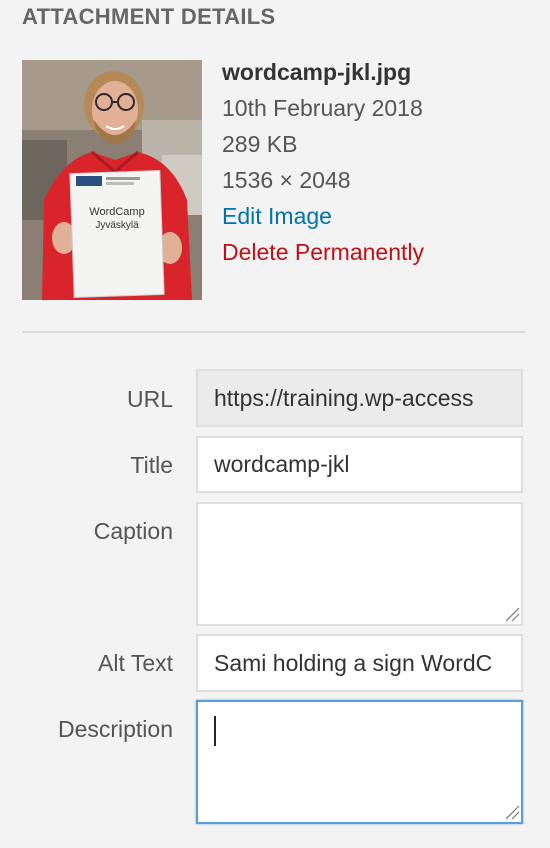 The image size is (550, 848). I want to click on title-label: Title, so click(151, 465).